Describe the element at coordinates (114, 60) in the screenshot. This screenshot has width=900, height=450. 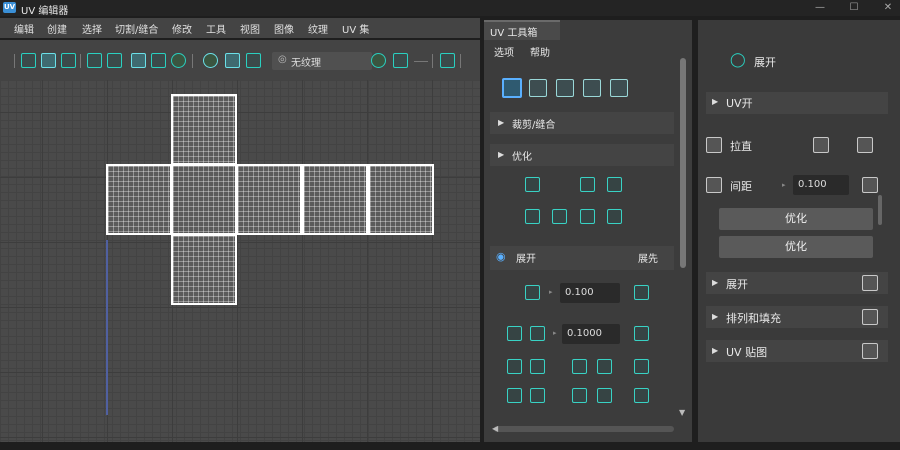
I see `uv-border-icon` at that location.